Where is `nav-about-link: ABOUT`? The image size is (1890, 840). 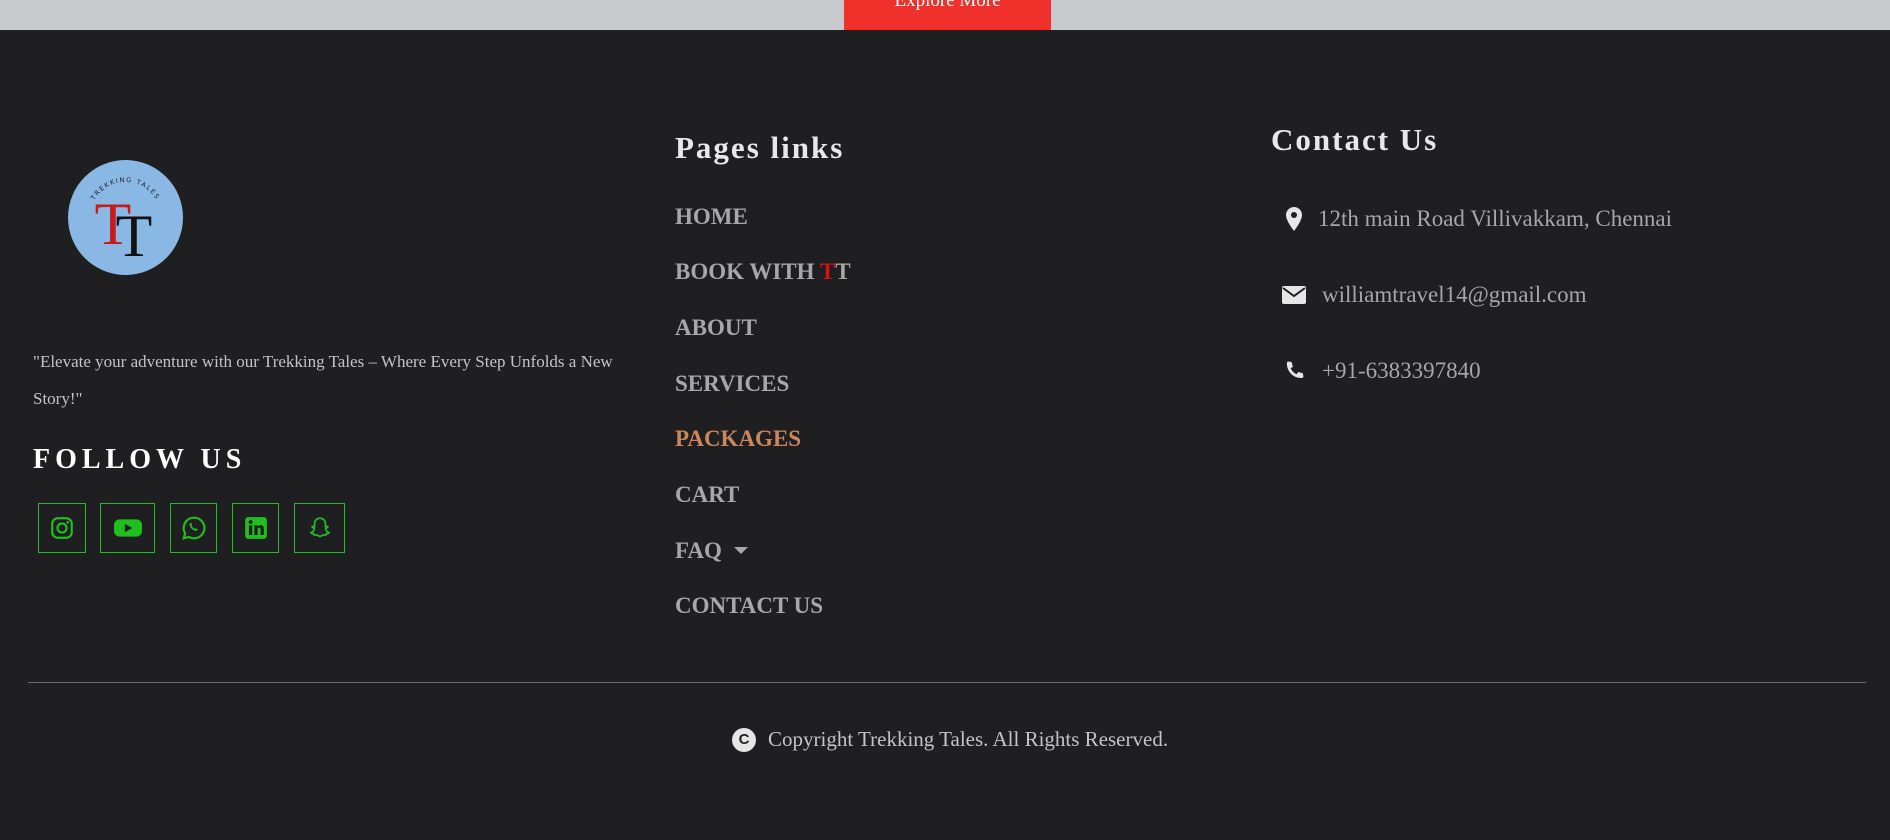 nav-about-link: ABOUT is located at coordinates (716, 328).